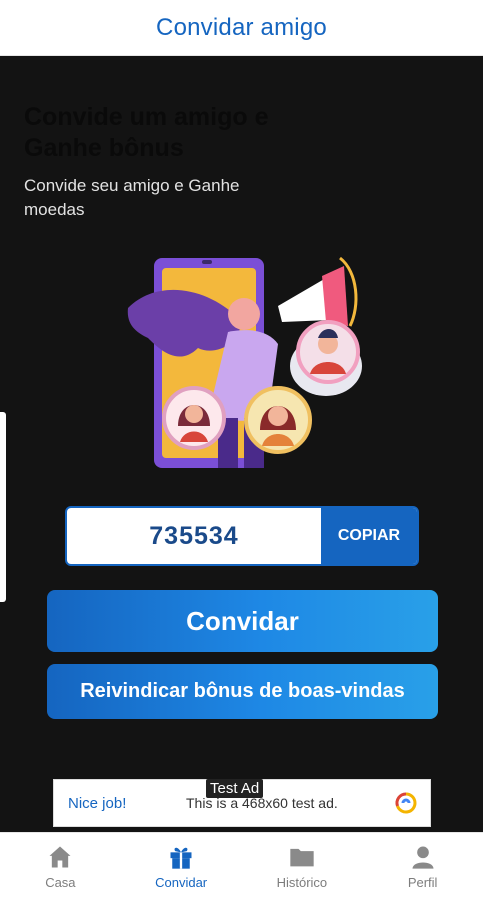  Describe the element at coordinates (422, 882) in the screenshot. I see `nav-label: Perfil` at that location.